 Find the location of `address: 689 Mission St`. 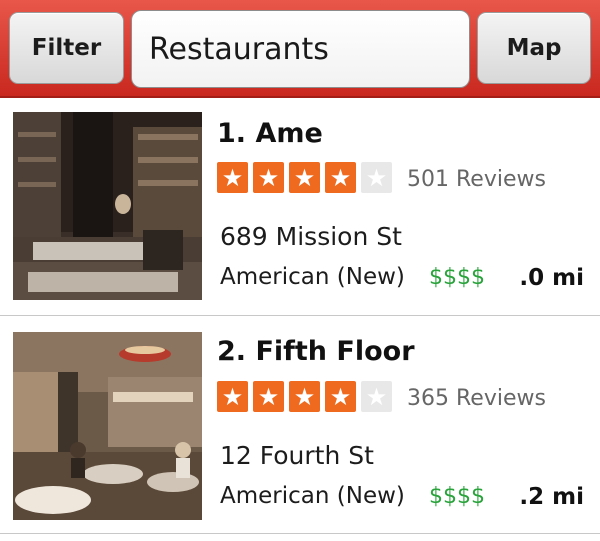

address: 689 Mission St is located at coordinates (311, 236).